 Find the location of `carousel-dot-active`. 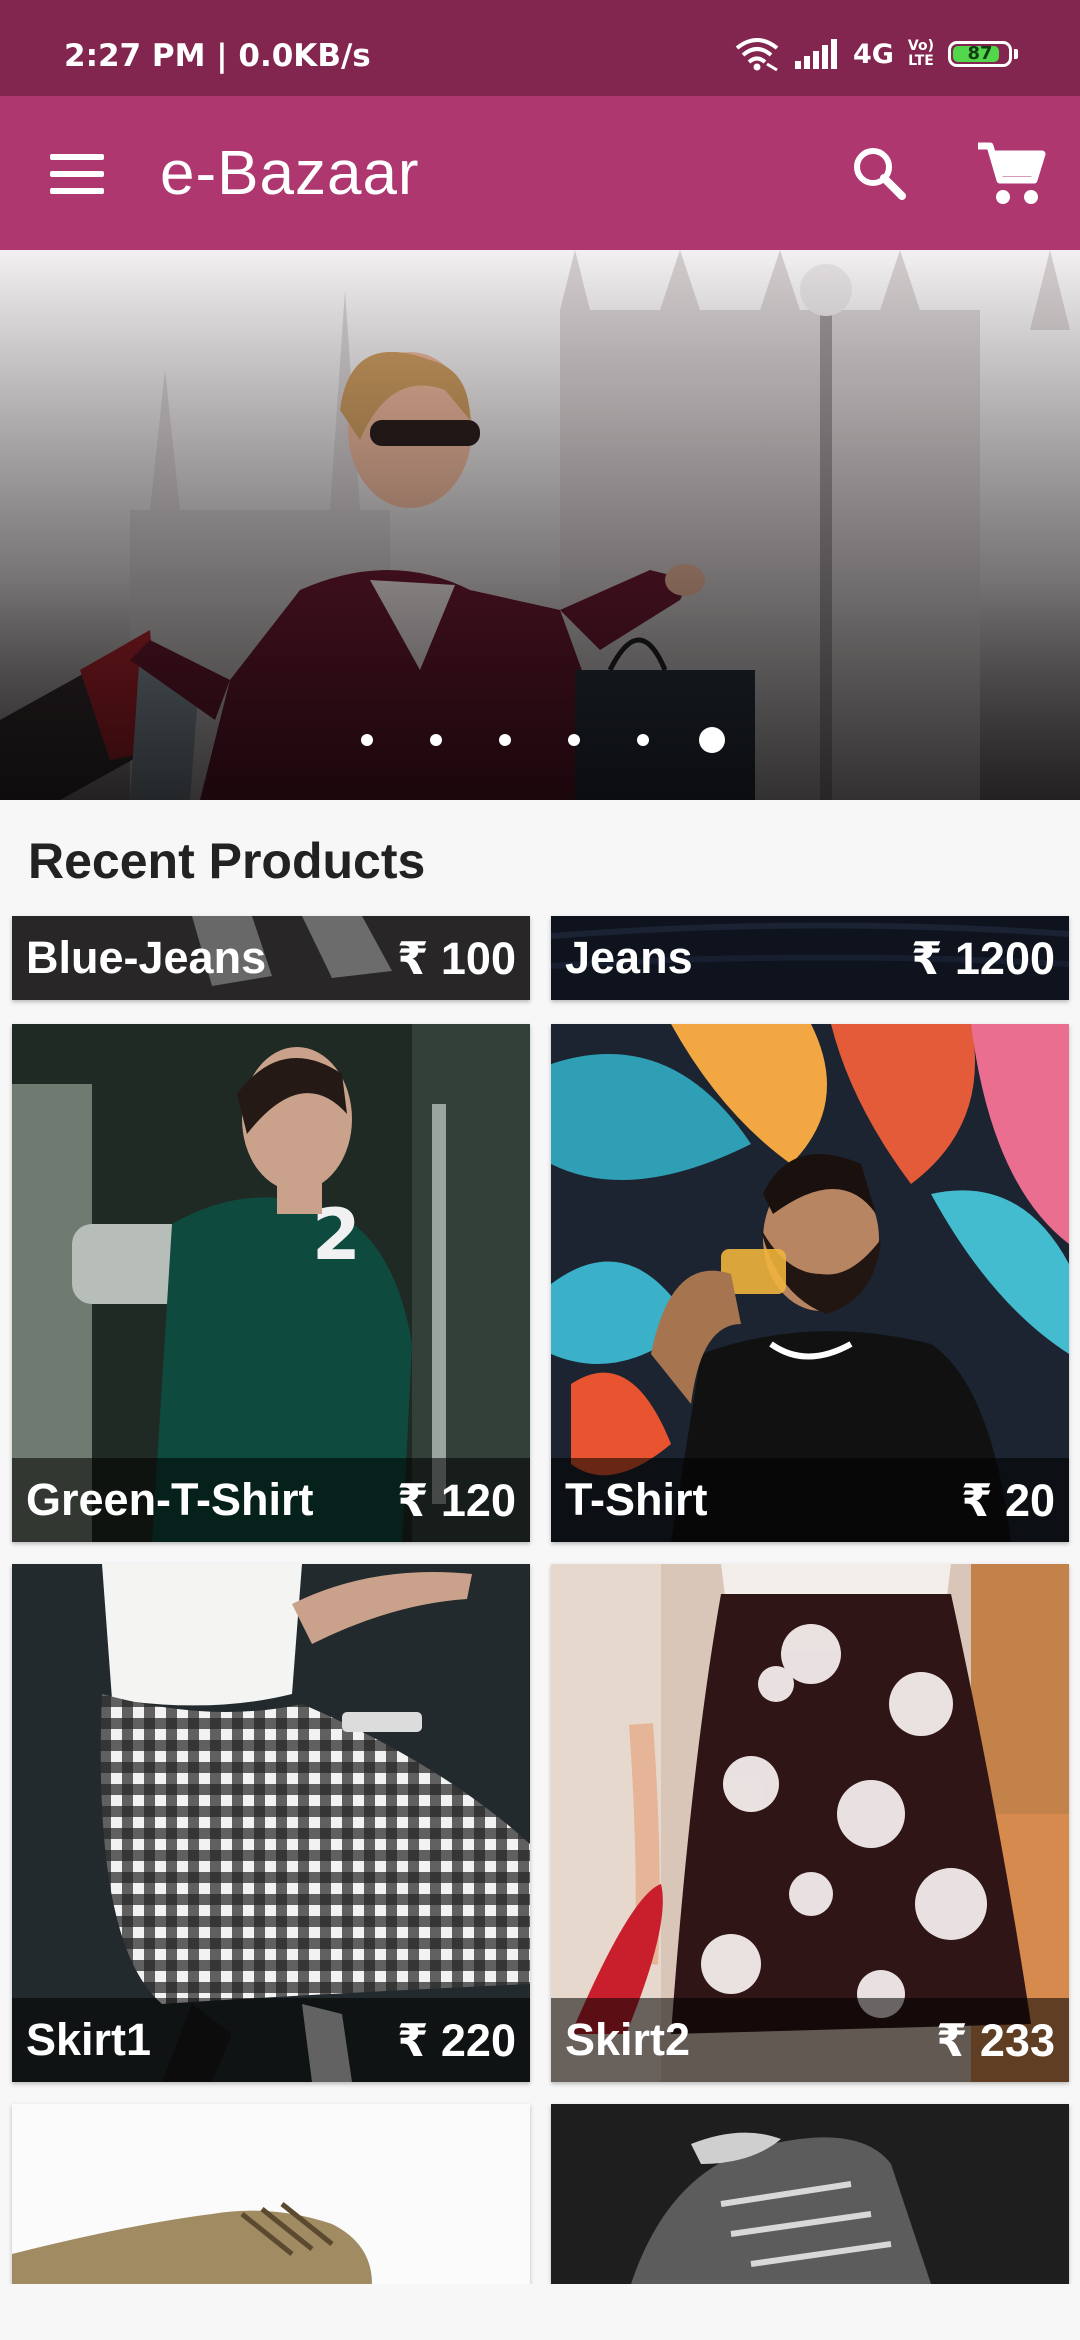

carousel-dot-active is located at coordinates (712, 740).